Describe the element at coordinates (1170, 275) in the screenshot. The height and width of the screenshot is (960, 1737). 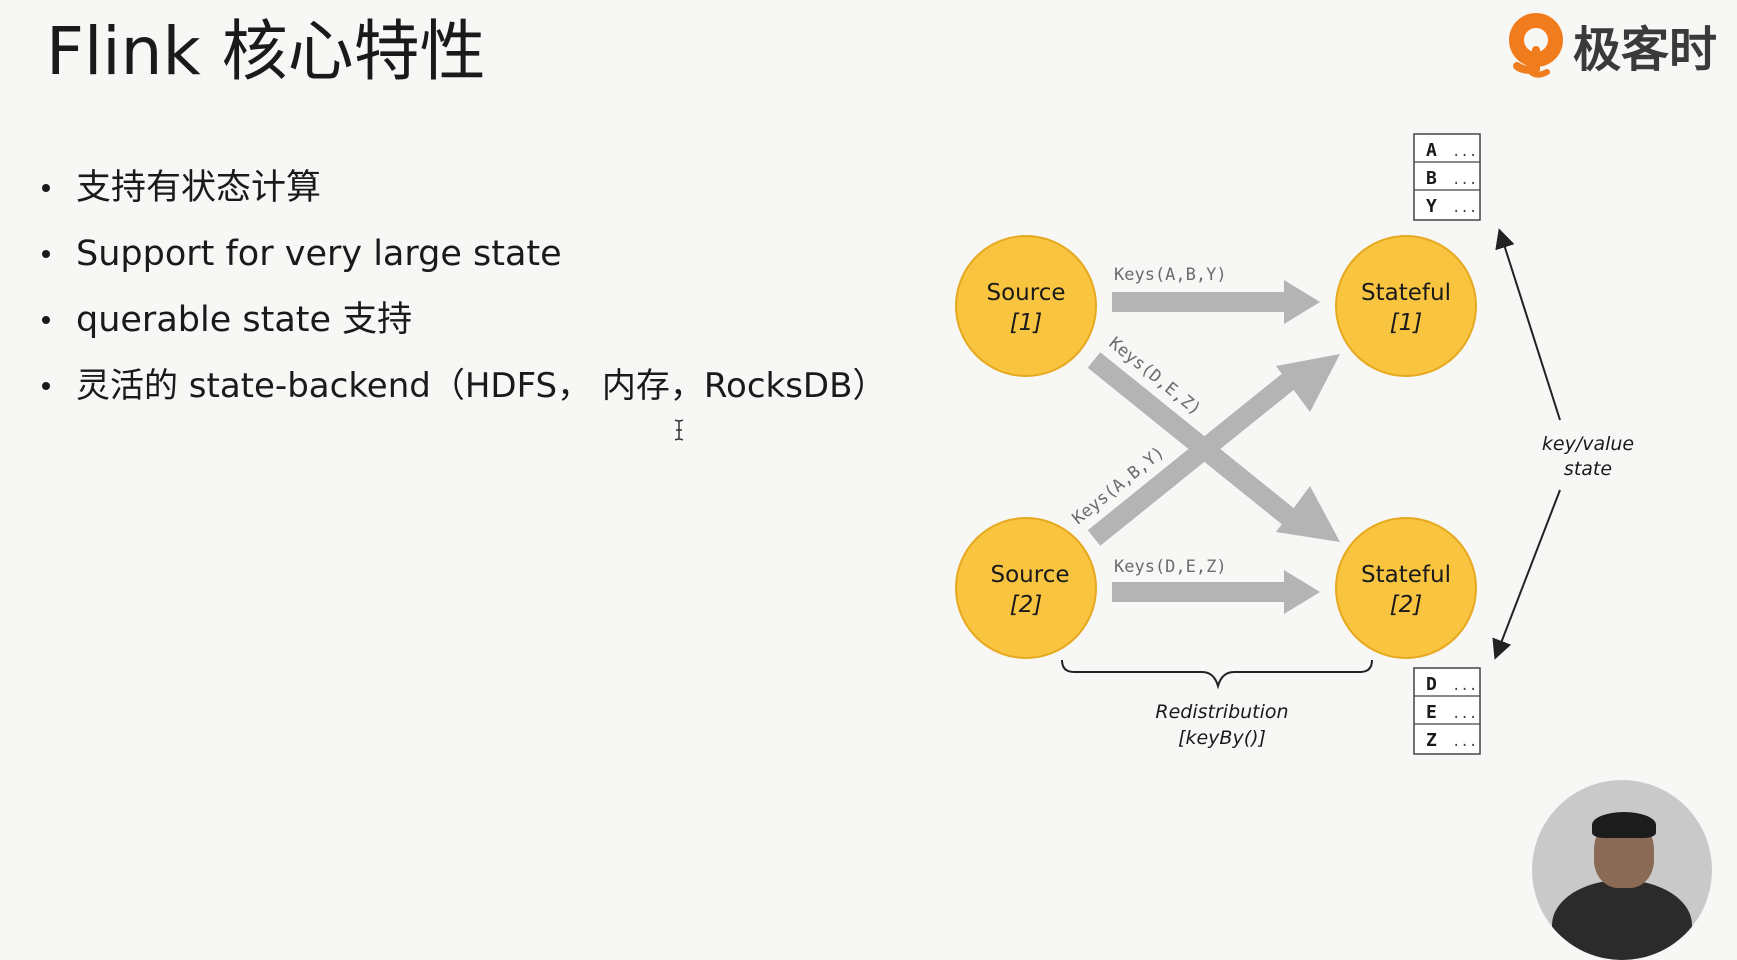
I see `edge-label-top: Keys(A,B,Y)` at that location.